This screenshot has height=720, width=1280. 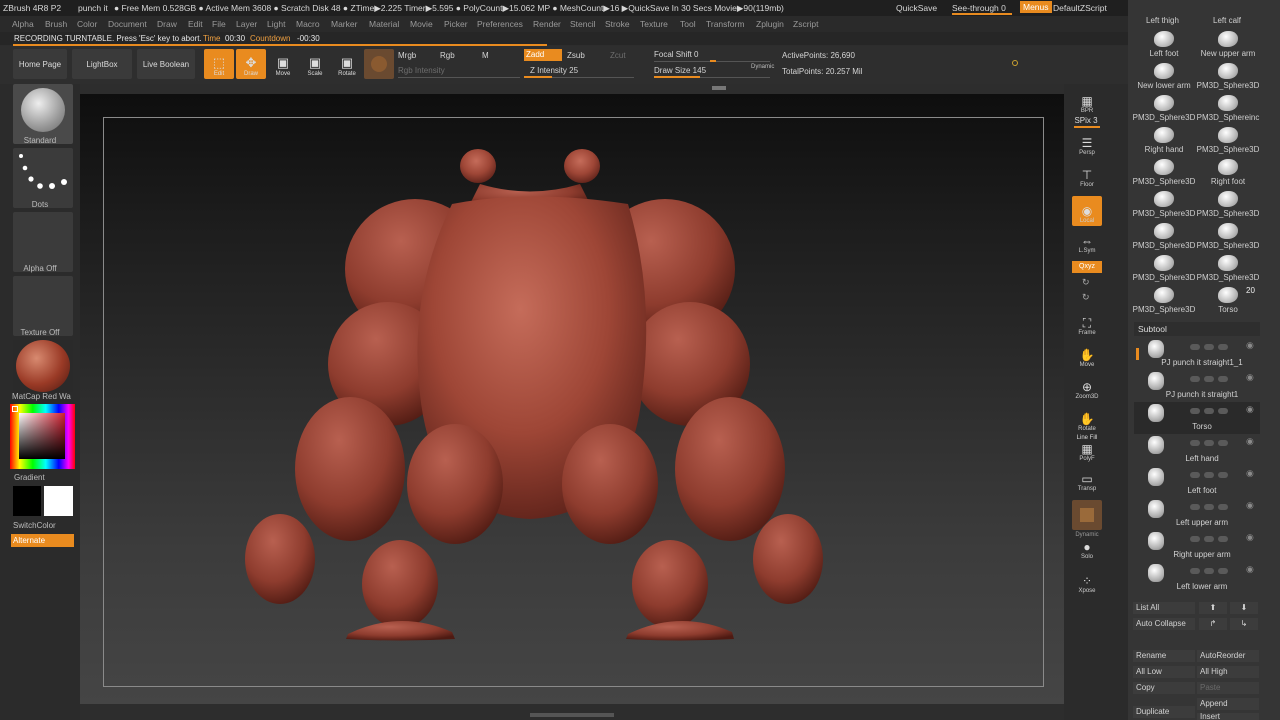 I want to click on menu-preferences: Preferences, so click(x=500, y=24).